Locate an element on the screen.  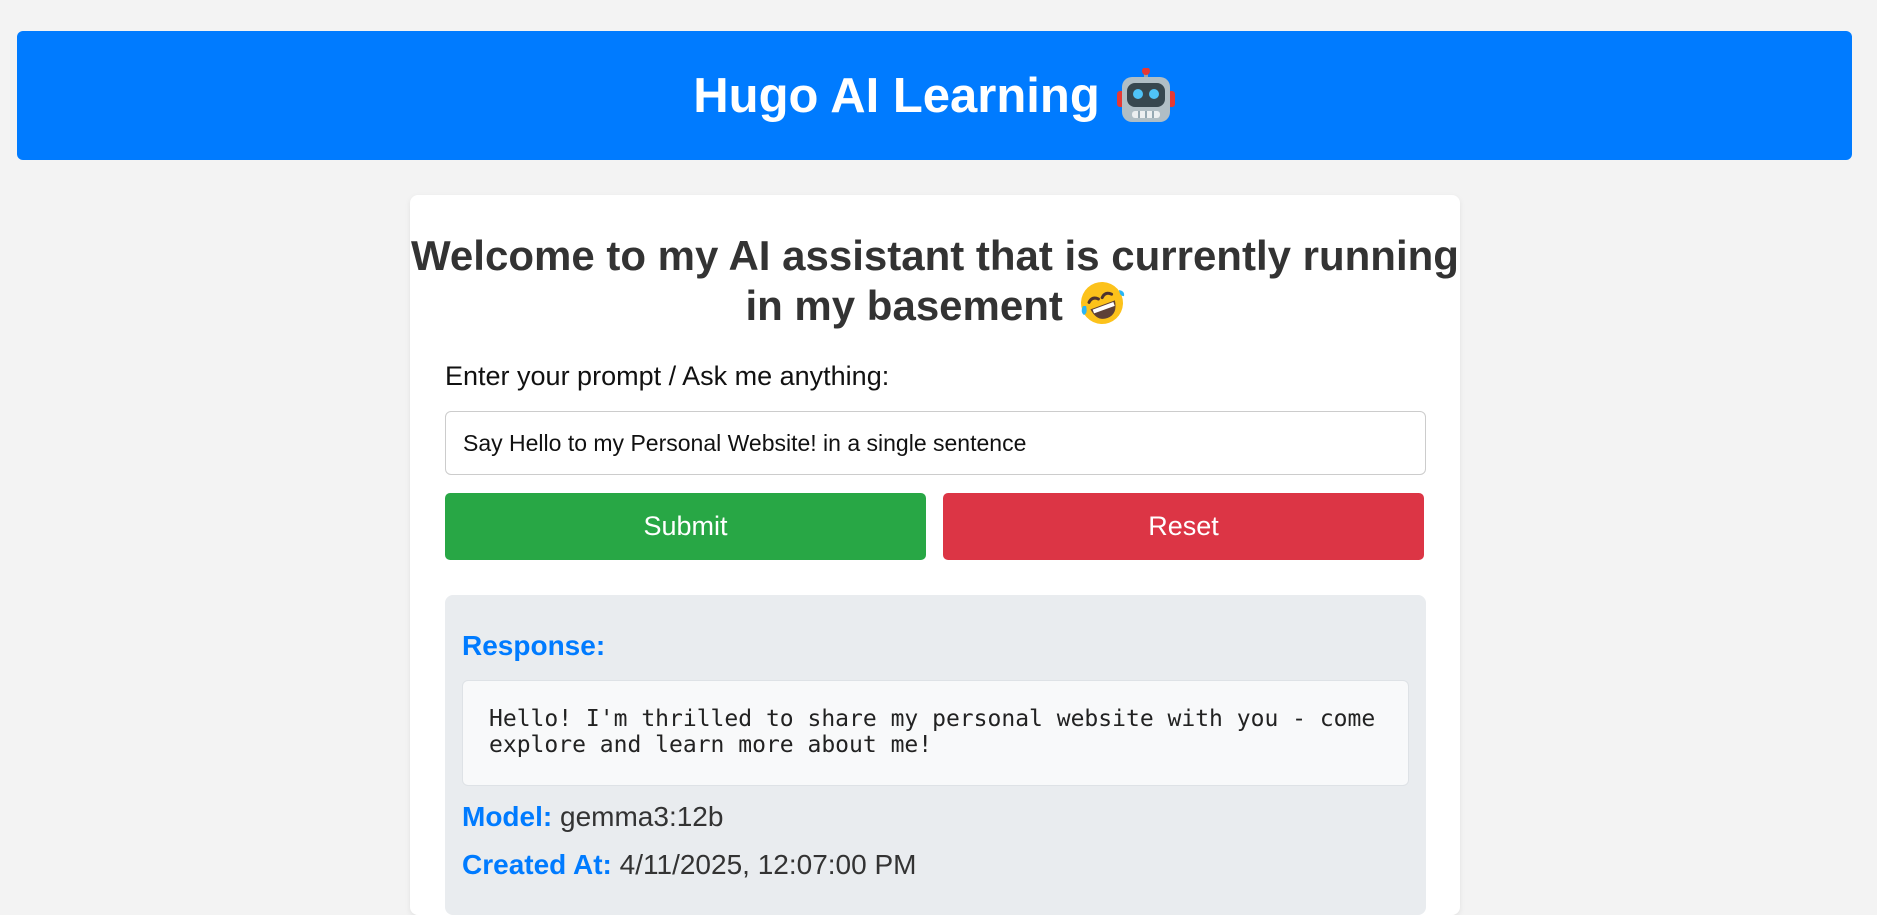
reset-button: Reset is located at coordinates (1183, 526).